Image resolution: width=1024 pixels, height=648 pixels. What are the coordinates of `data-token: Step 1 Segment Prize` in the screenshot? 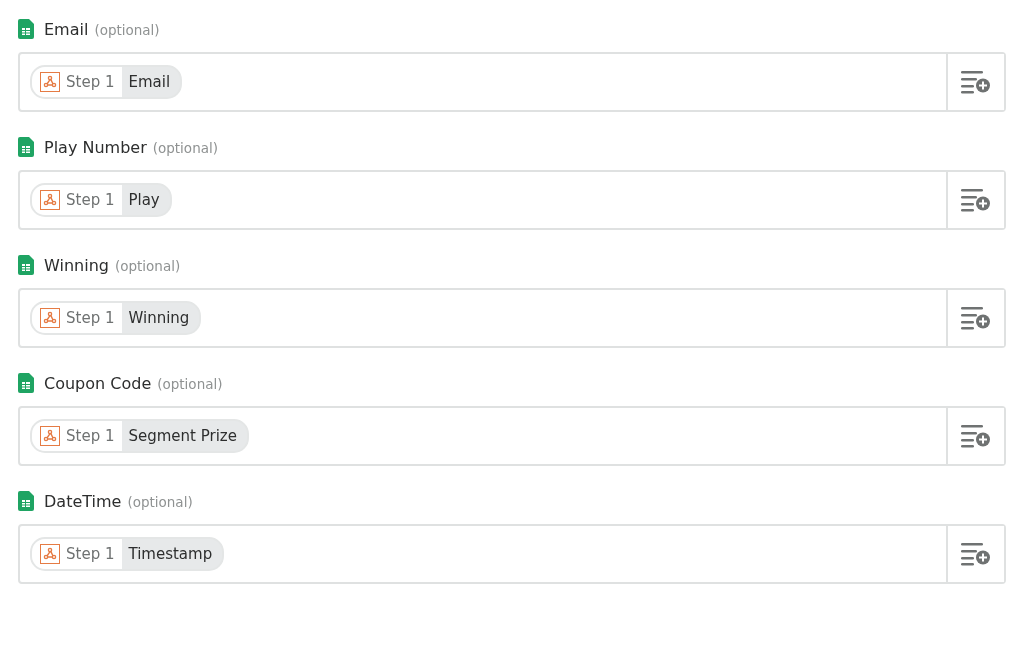 It's located at (139, 436).